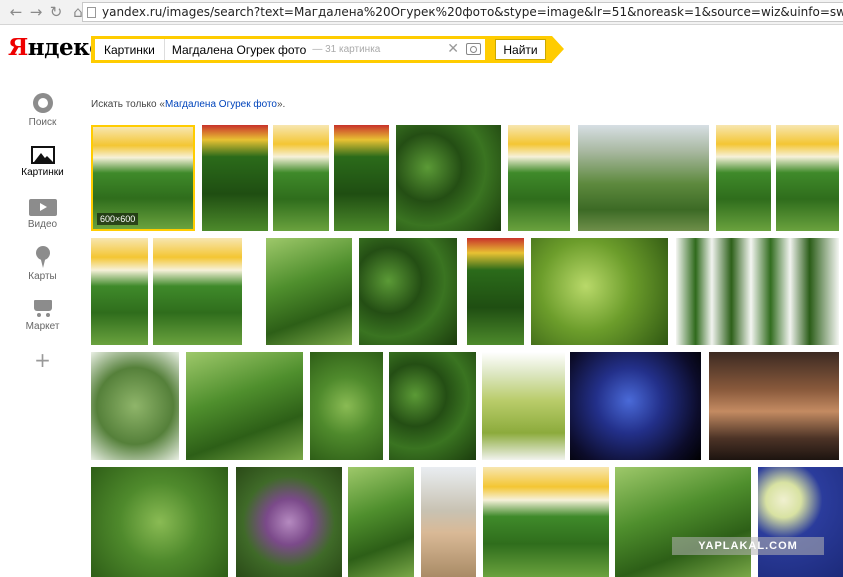 The image size is (843, 577). Describe the element at coordinates (130, 49) in the screenshot. I see `search-scope-tag: Картинки` at that location.